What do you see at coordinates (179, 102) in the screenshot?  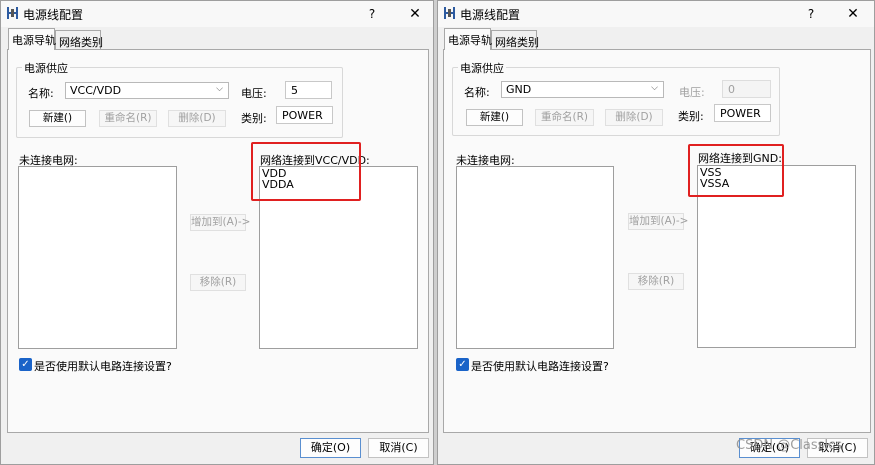 I see `power-supply-group` at bounding box center [179, 102].